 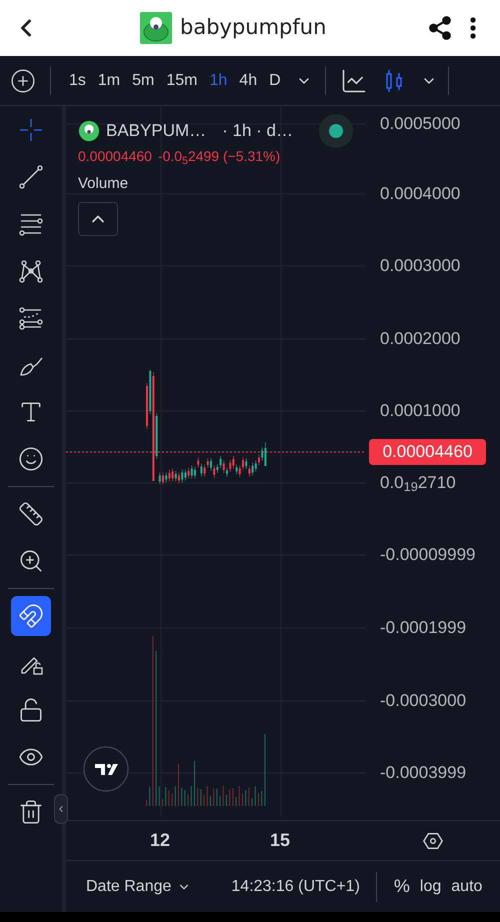 I want to click on token-logo-icon, so click(x=89, y=131).